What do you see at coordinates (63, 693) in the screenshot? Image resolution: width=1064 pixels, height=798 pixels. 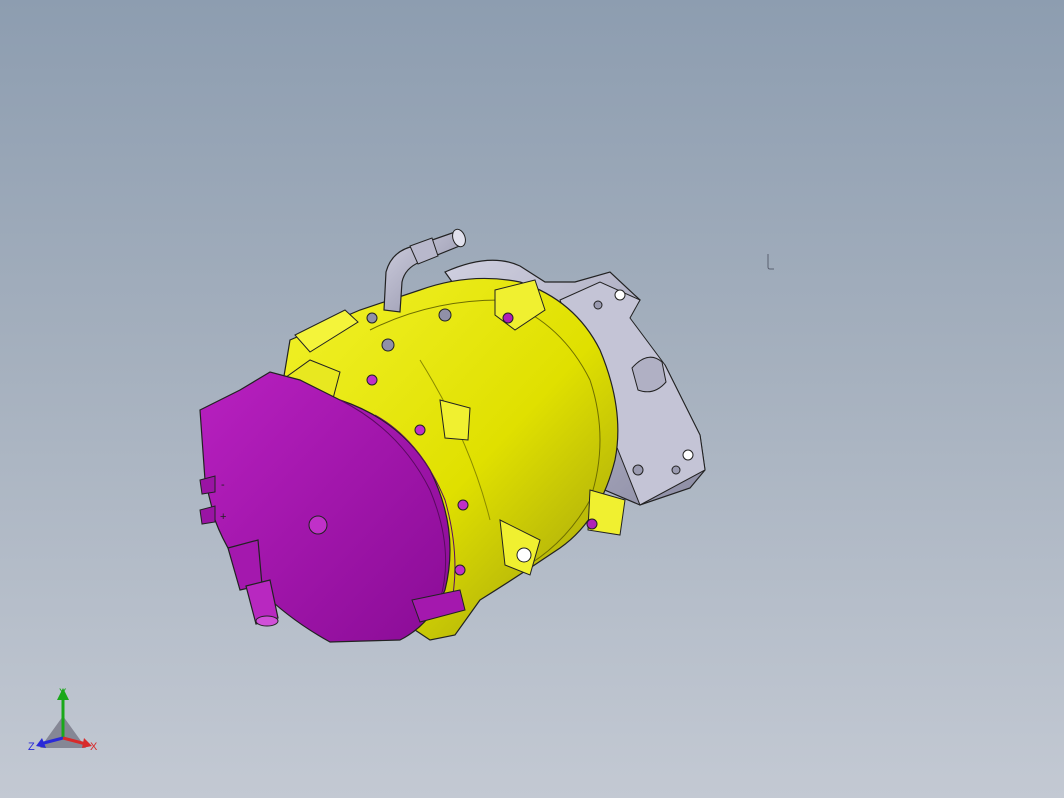 I see `y-axis-label: Y` at bounding box center [63, 693].